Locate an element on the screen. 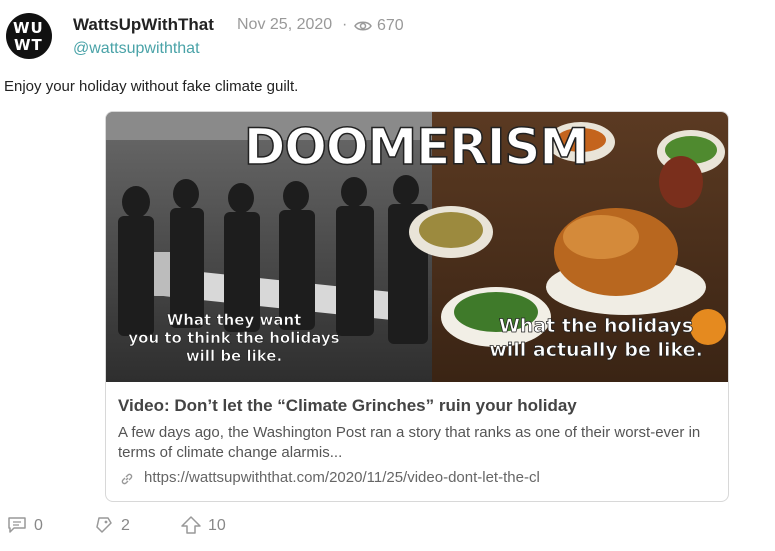 The image size is (775, 551). post-date: Nov 25, 2020 is located at coordinates (284, 25).